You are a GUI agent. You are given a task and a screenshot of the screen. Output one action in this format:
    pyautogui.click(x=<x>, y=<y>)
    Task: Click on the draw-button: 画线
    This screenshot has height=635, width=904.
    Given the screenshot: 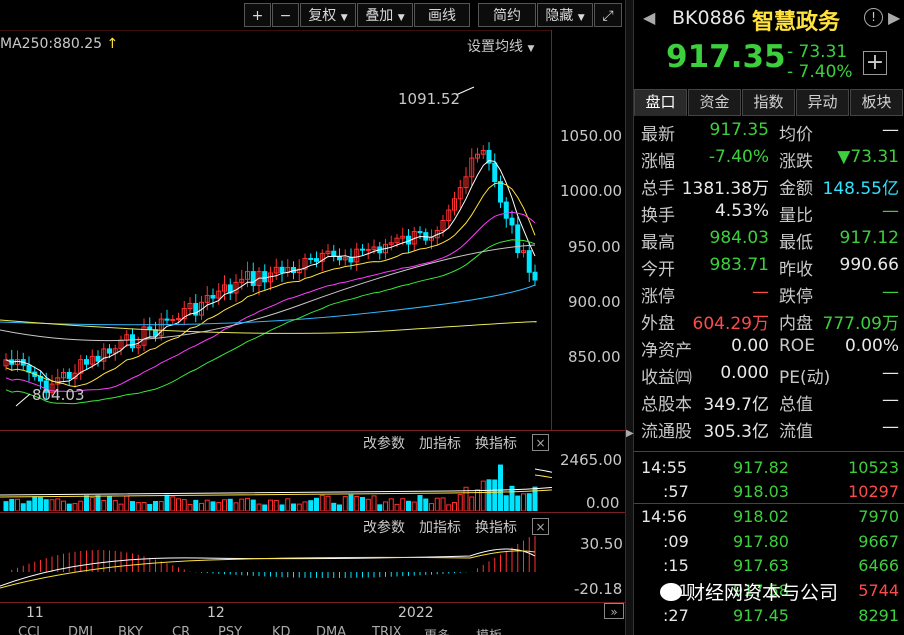 What is the action you would take?
    pyautogui.click(x=442, y=15)
    